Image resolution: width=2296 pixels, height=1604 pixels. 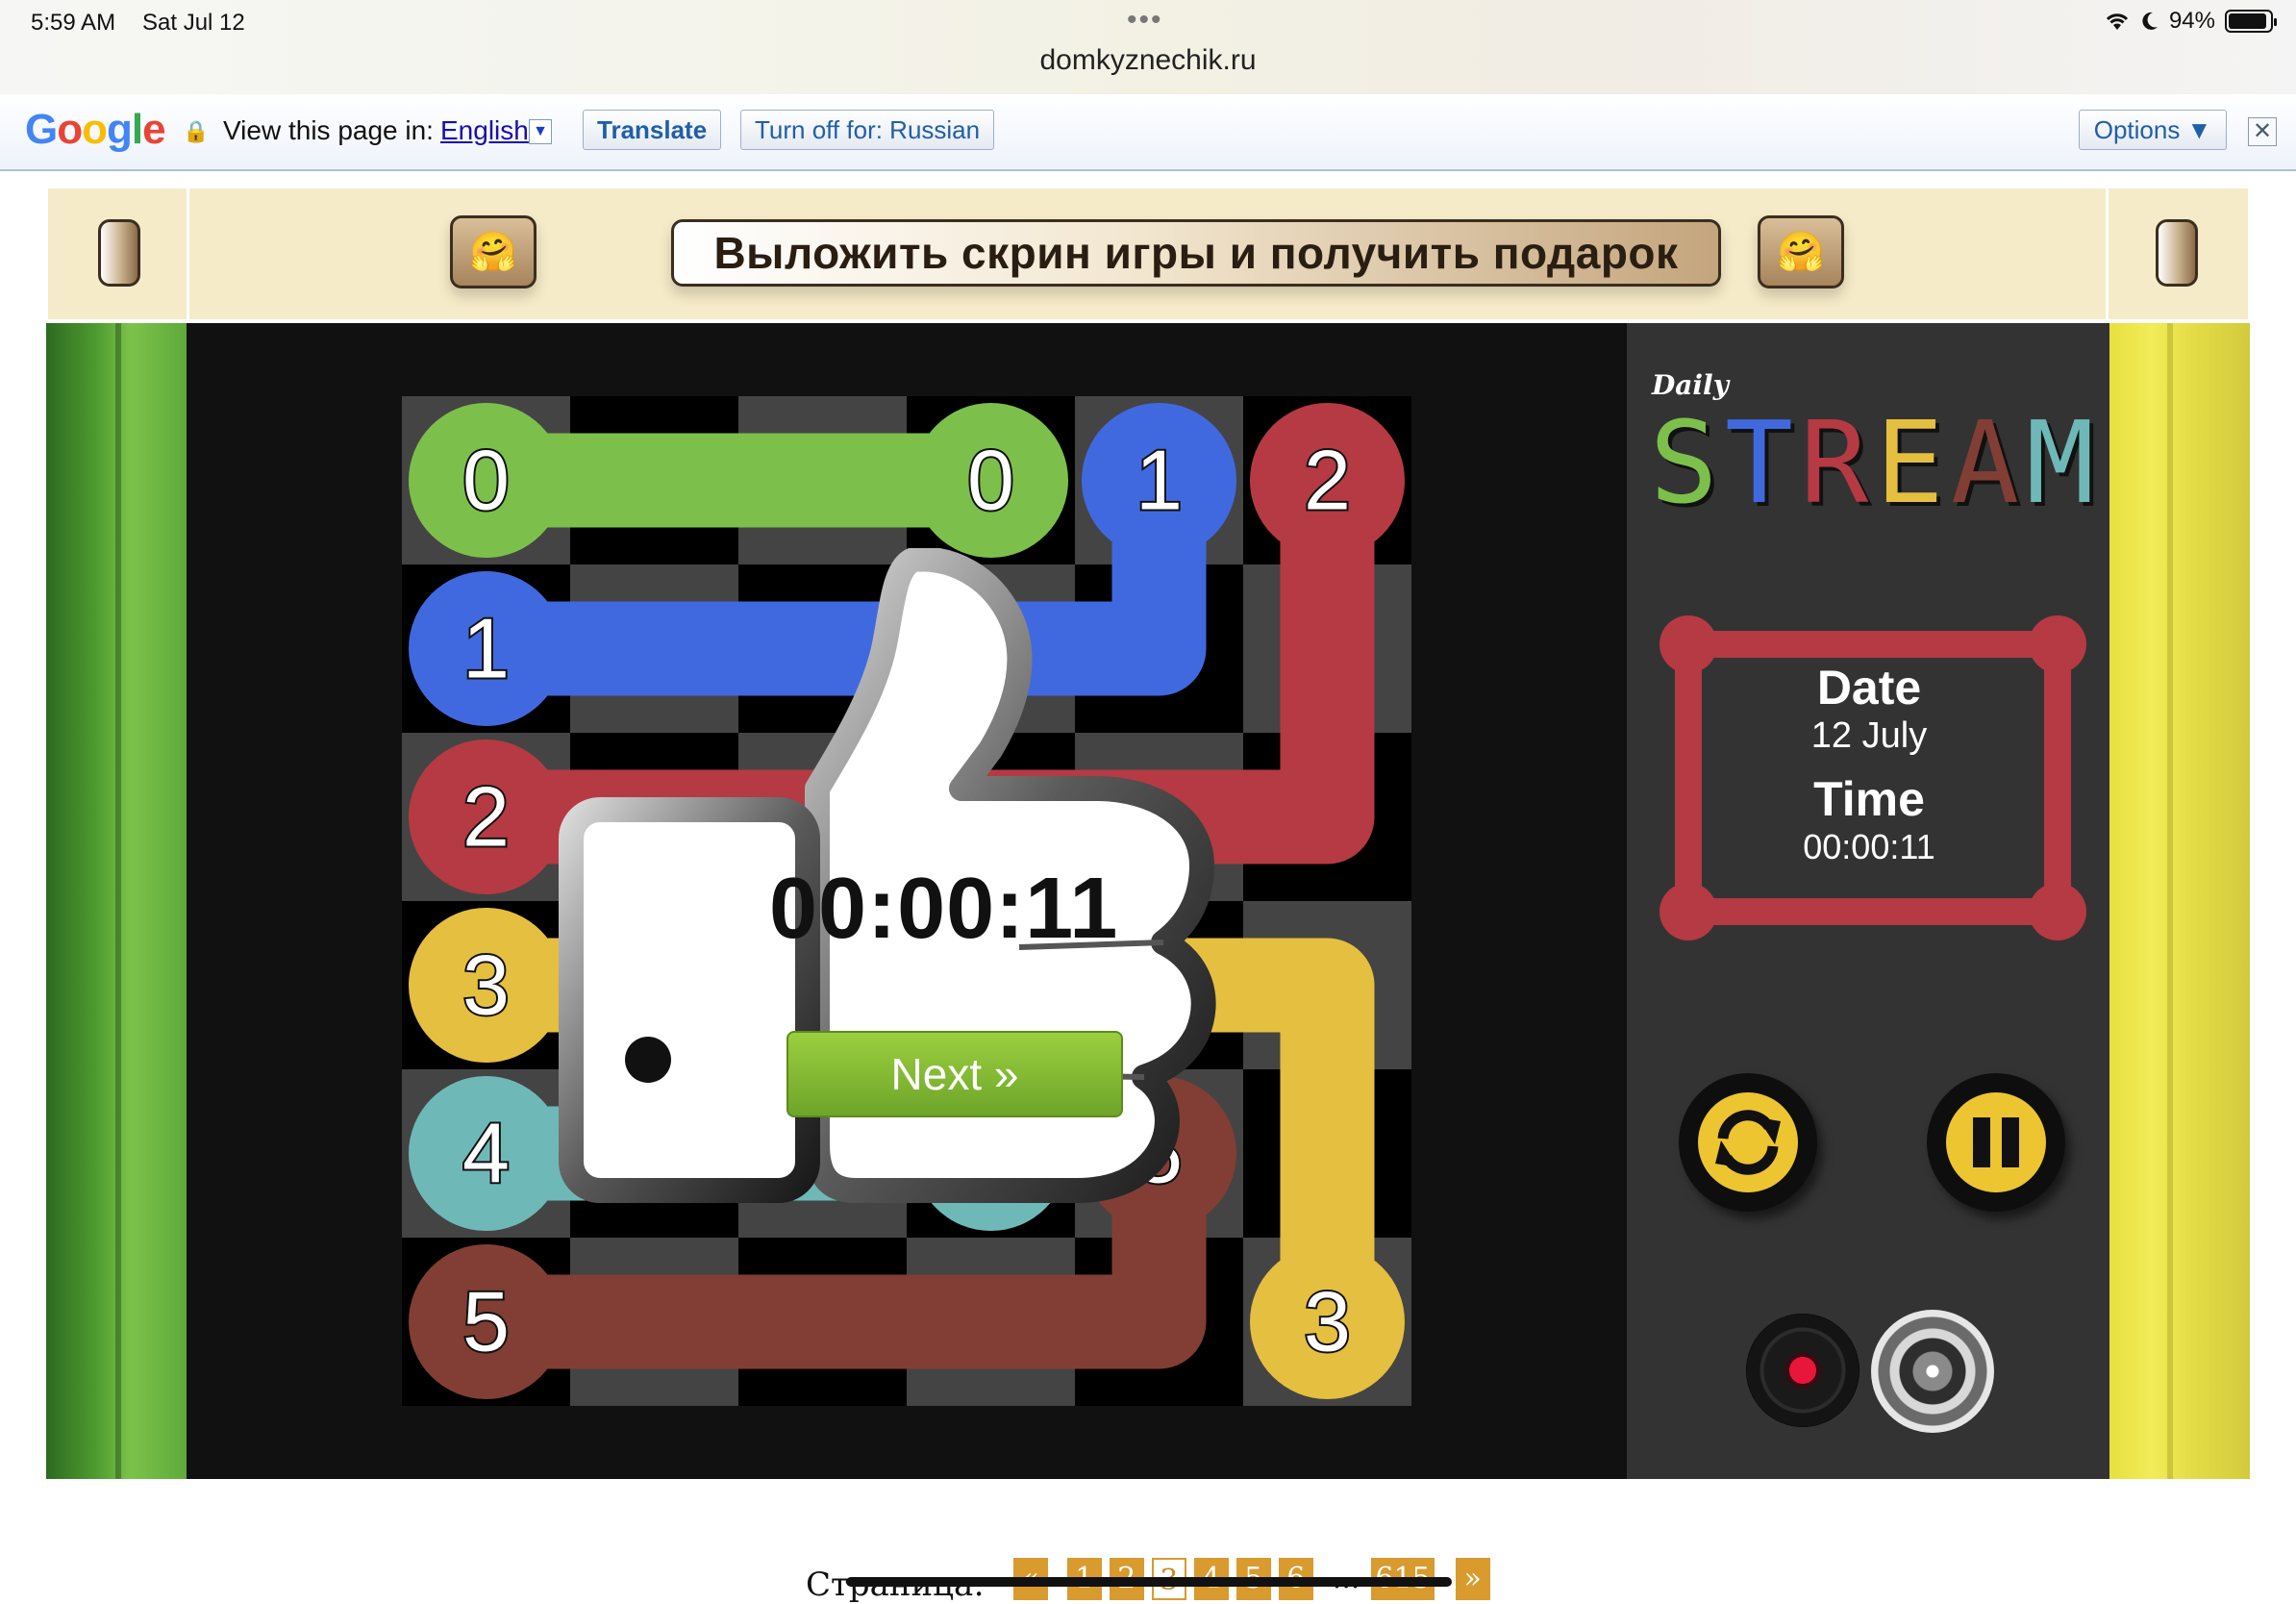 What do you see at coordinates (1874, 460) in the screenshot?
I see `stream-logo: SS TT RR EE AA MM` at bounding box center [1874, 460].